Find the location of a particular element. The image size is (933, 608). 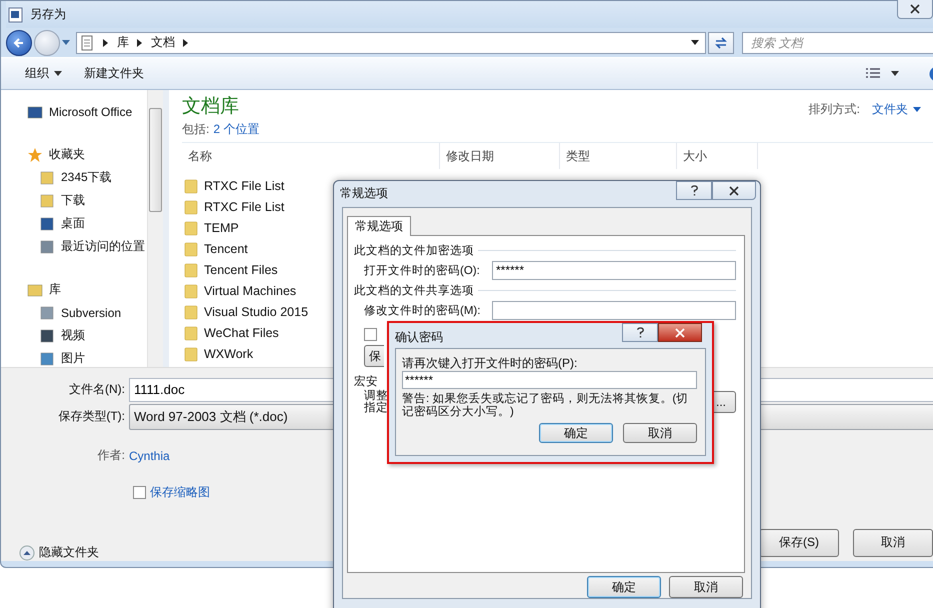

password-label: 打开文件时的密码(O): is located at coordinates (422, 270).